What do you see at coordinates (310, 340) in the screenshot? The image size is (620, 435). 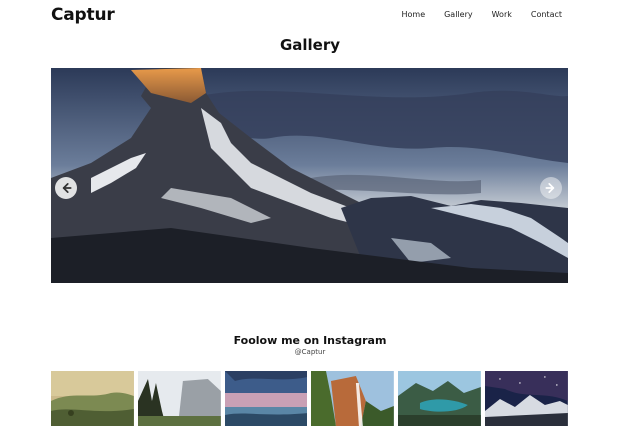 I see `instagram-heading: Foolow me on Instagram` at bounding box center [310, 340].